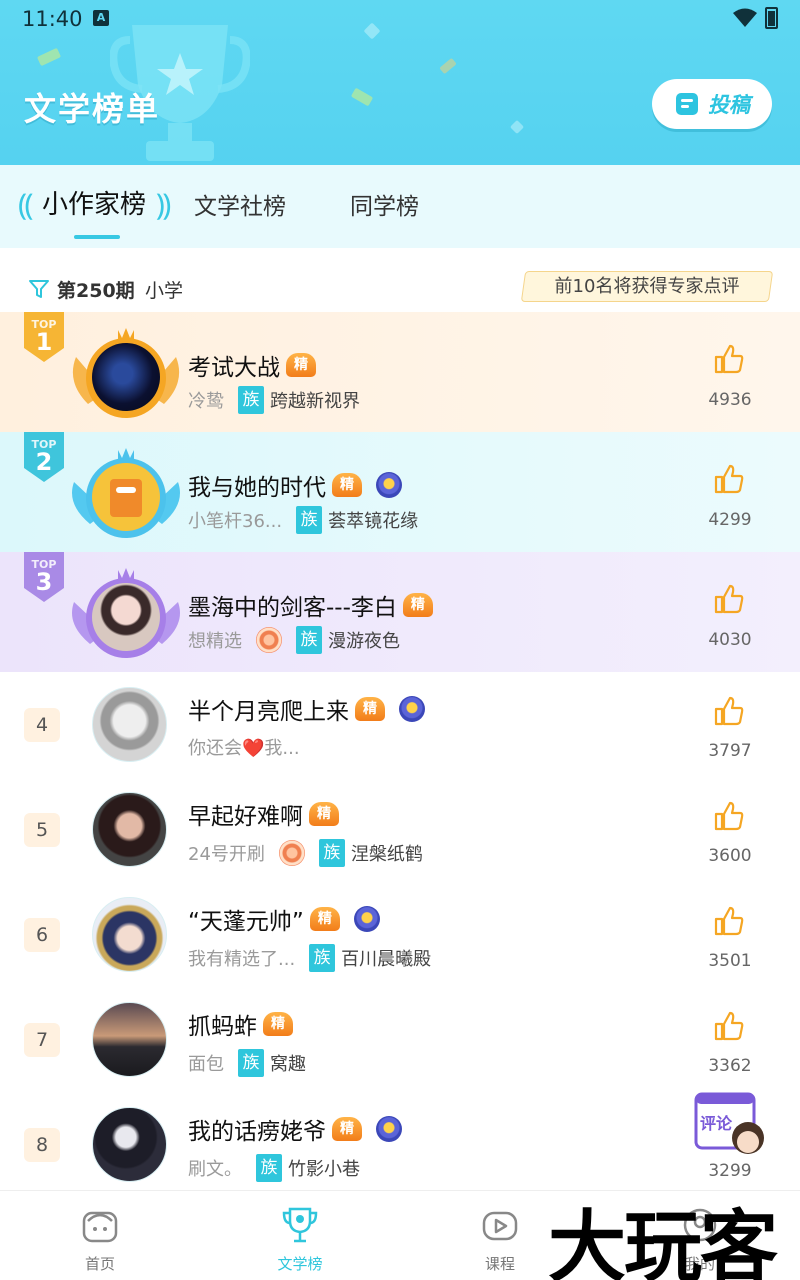 The height and width of the screenshot is (1280, 800). I want to click on like-count: 4030, so click(730, 640).